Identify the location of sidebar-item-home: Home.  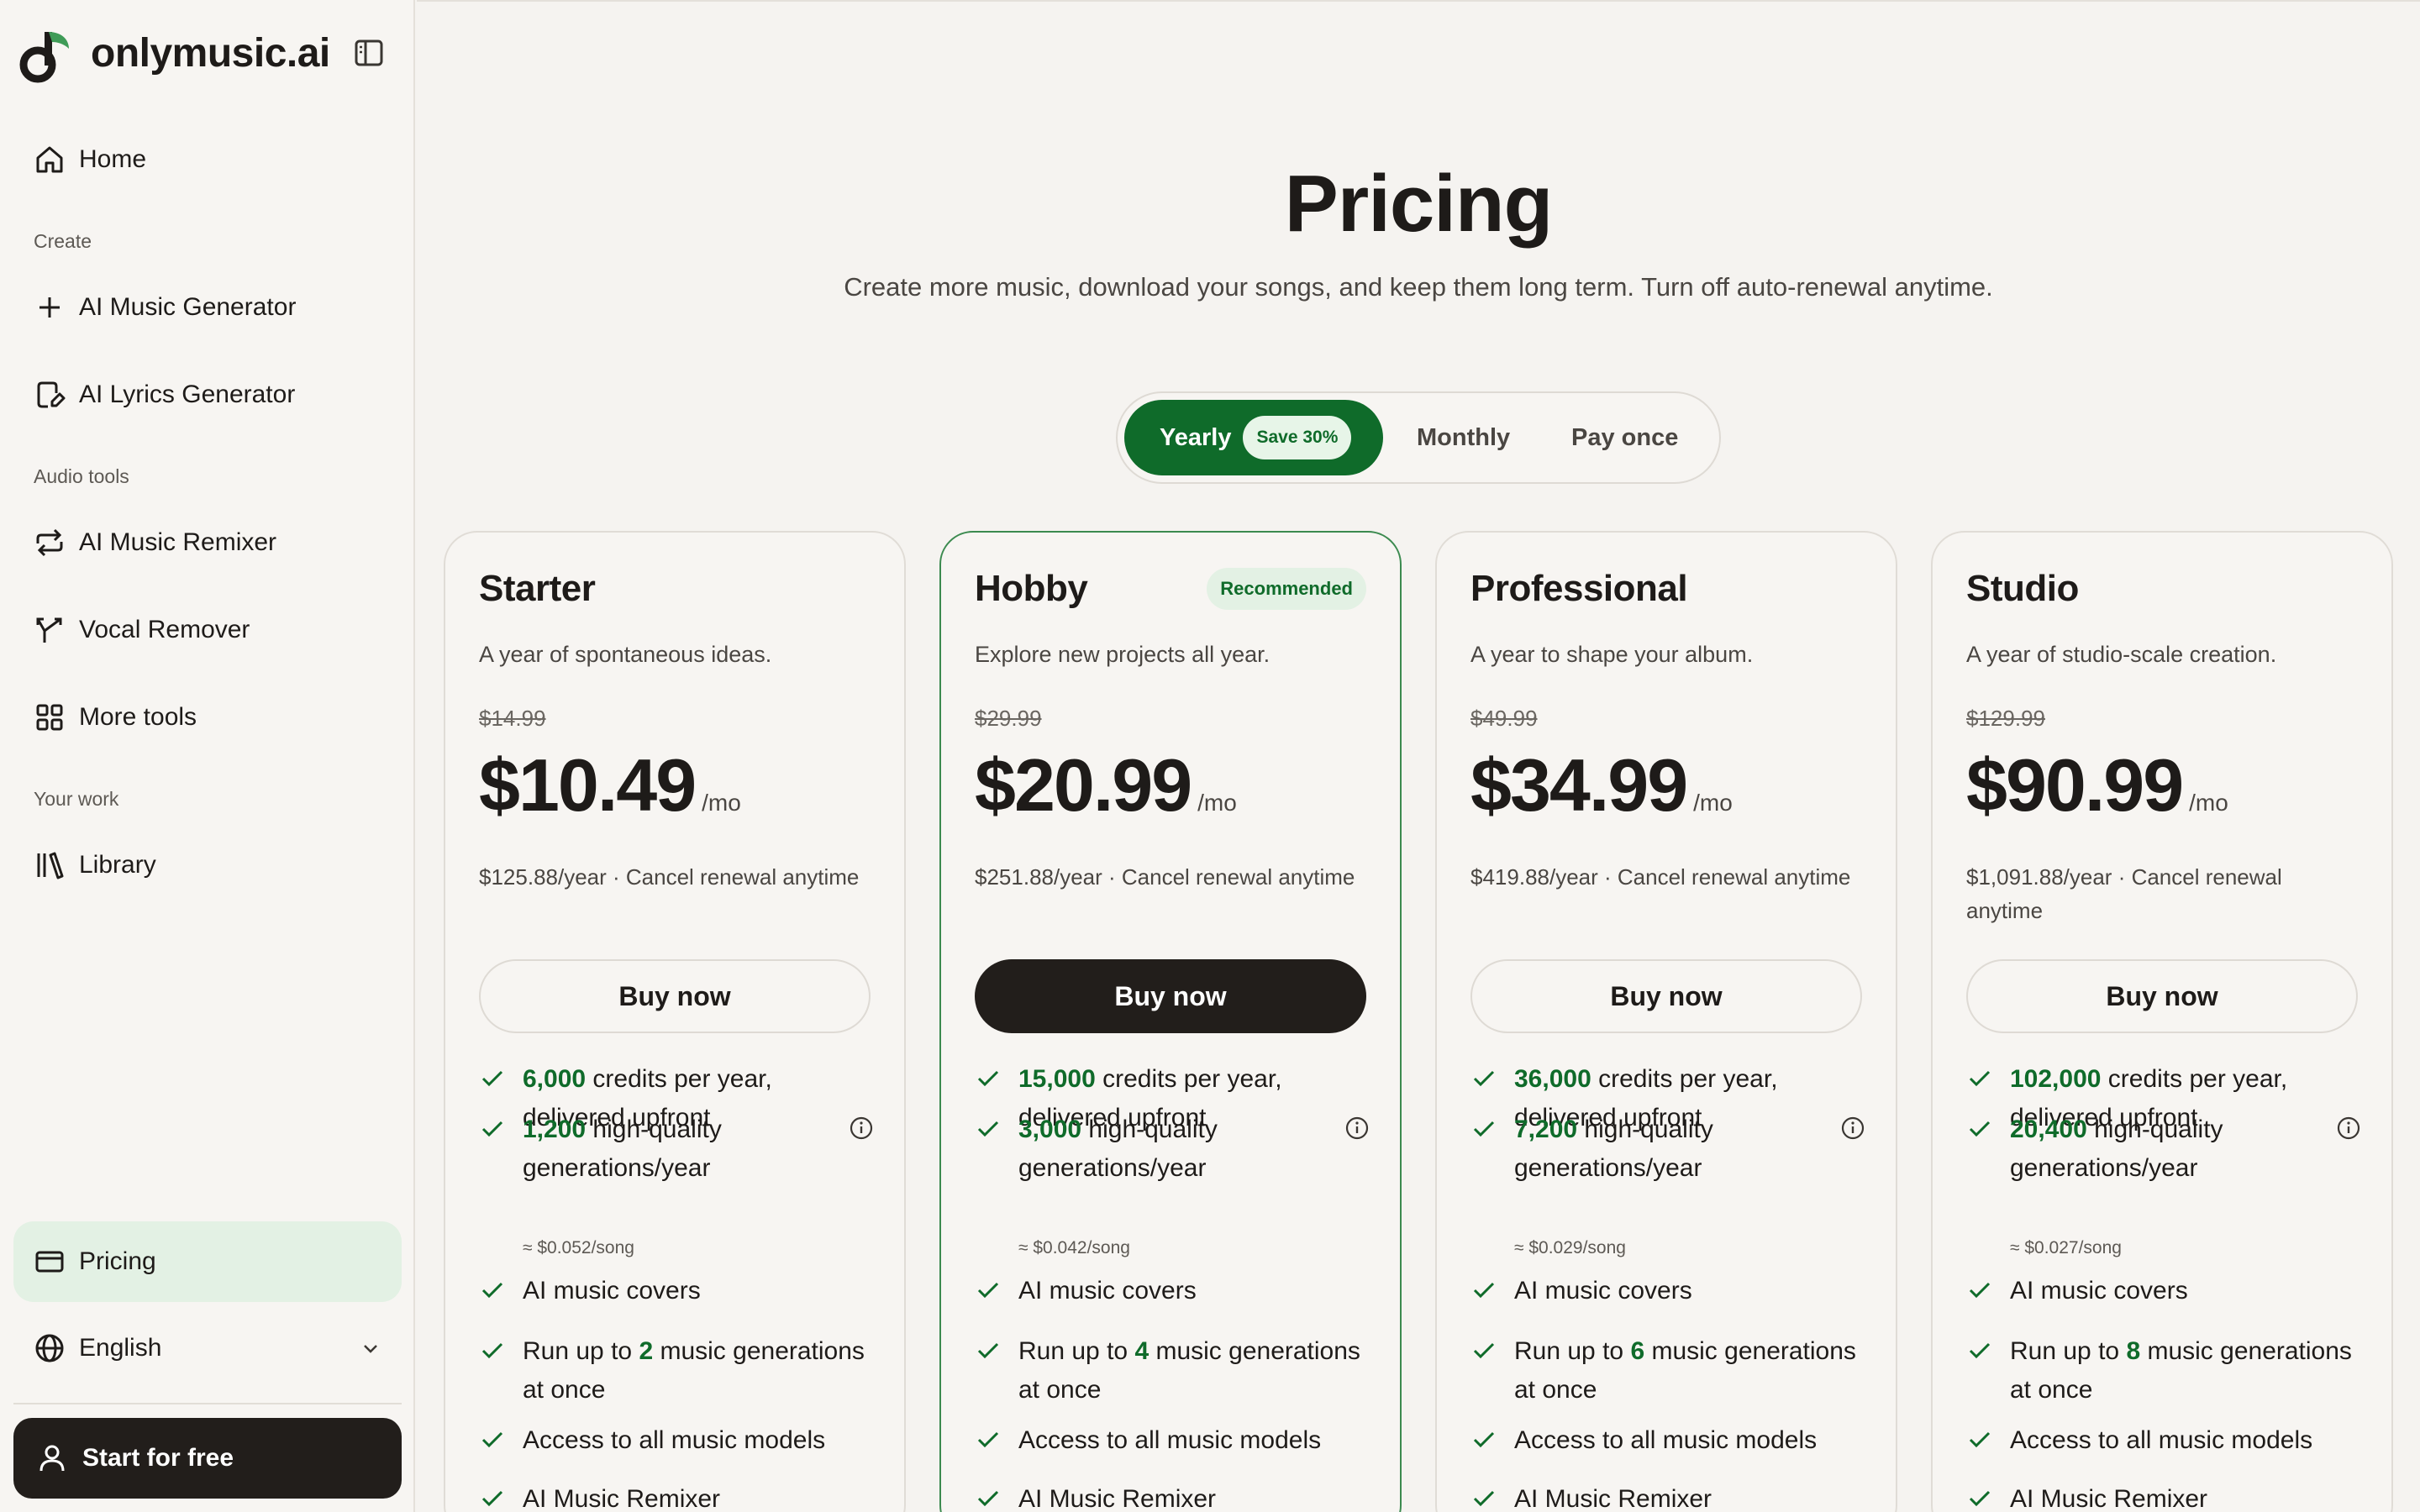
(207, 159).